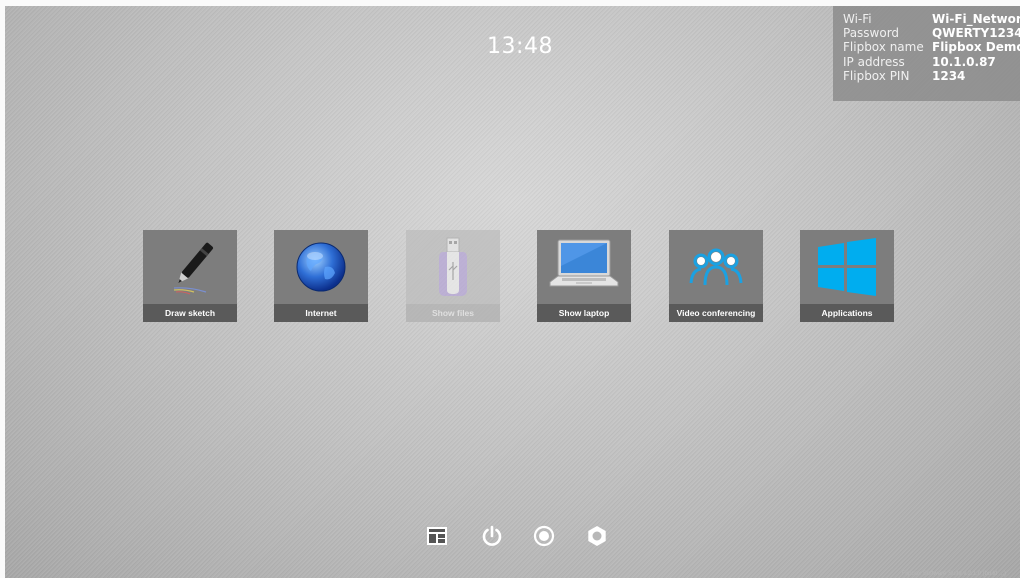 The width and height of the screenshot is (1020, 578). Describe the element at coordinates (876, 75) in the screenshot. I see `info-label: Flipbox PIN` at that location.